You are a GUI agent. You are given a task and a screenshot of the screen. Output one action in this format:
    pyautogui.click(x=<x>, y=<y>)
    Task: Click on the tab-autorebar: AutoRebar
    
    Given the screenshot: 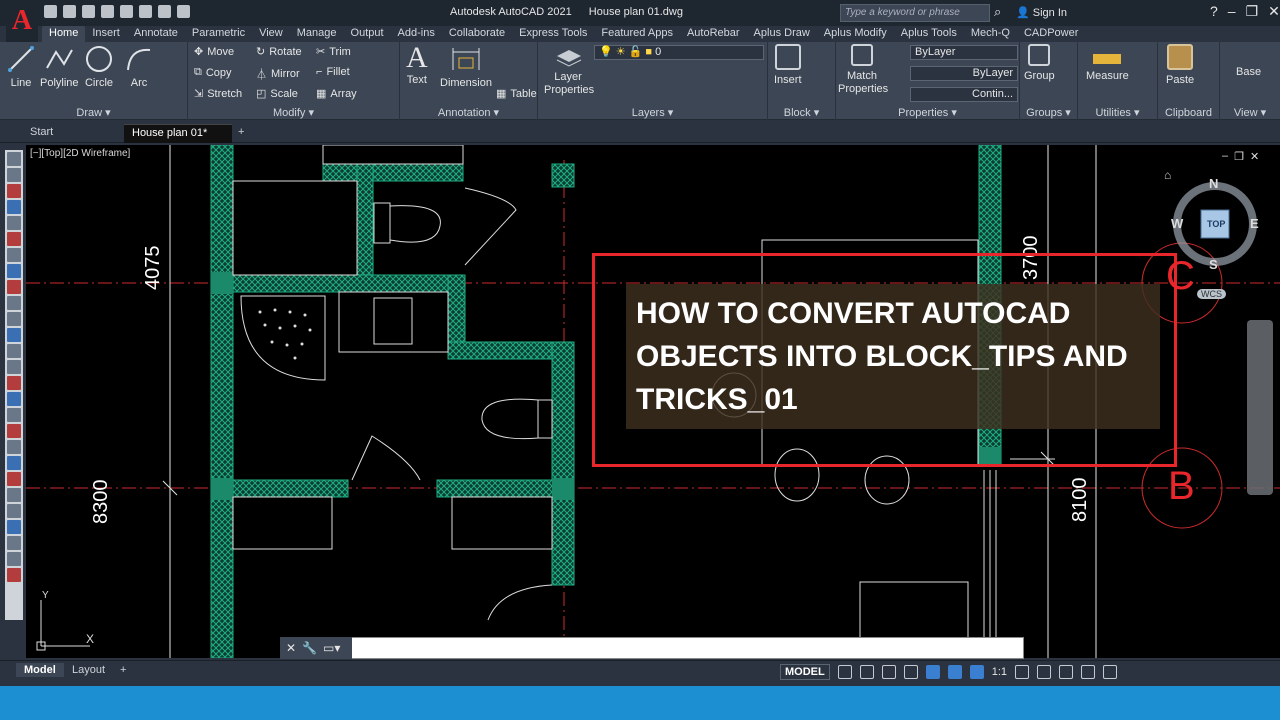 What is the action you would take?
    pyautogui.click(x=713, y=34)
    